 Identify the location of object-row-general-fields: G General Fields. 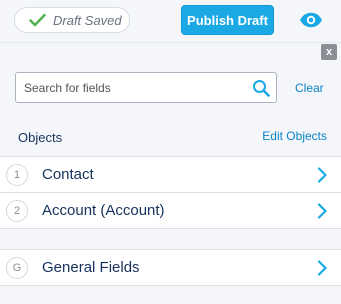
(170, 267).